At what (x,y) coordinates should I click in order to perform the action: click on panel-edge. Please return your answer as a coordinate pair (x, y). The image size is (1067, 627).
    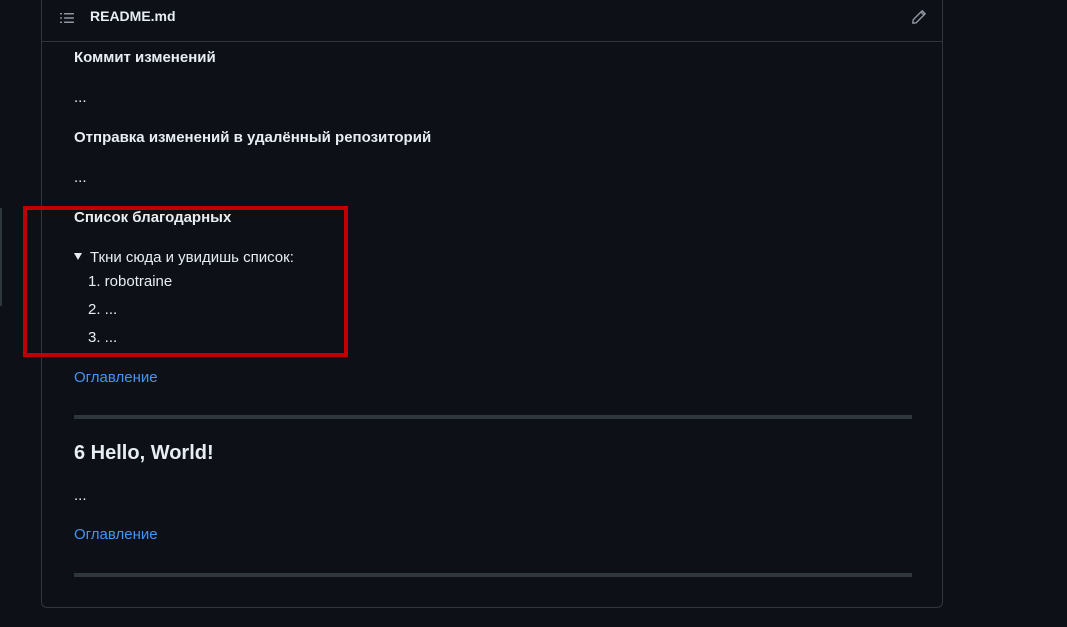
    Looking at the image, I should click on (1, 257).